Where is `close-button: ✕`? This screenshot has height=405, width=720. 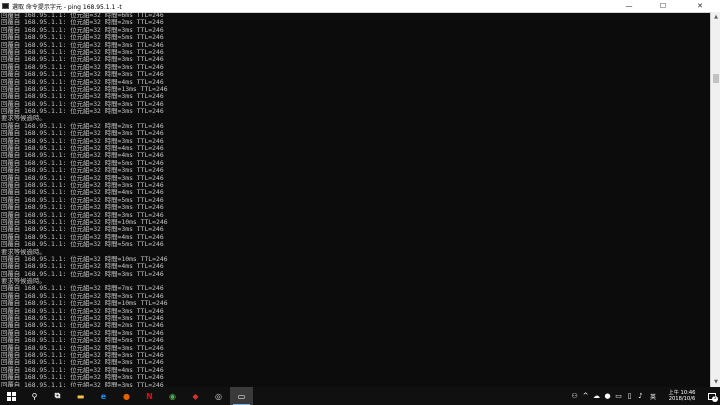
close-button: ✕ is located at coordinates (700, 6).